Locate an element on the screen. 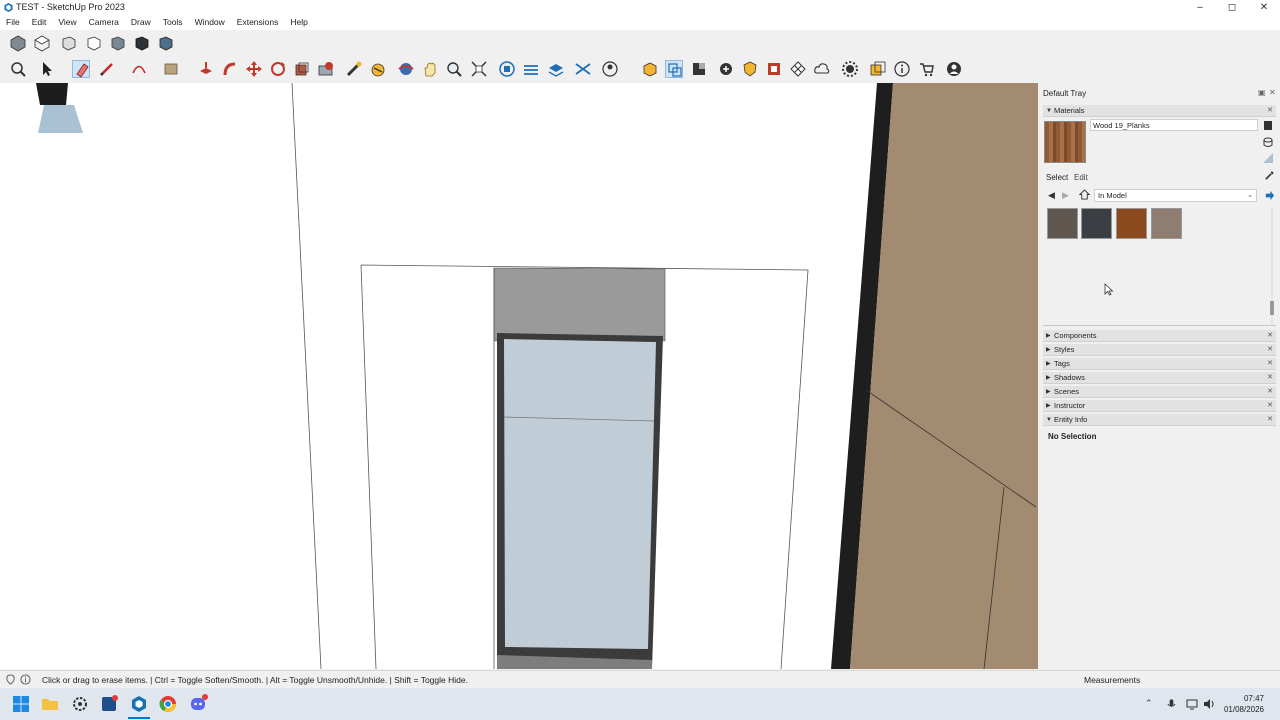 The width and height of the screenshot is (1280, 720). shape-rectangle-tool-icon is located at coordinates (171, 69).